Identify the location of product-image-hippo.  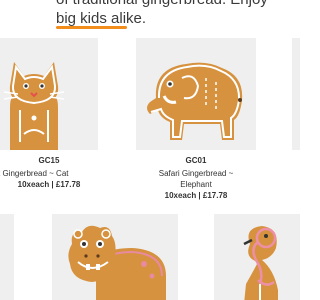
(115, 257).